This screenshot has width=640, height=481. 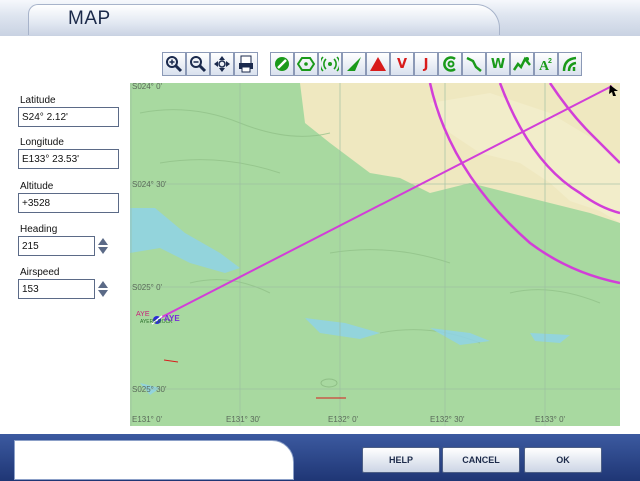 I want to click on altitude-filter-icon: A2, so click(x=546, y=64).